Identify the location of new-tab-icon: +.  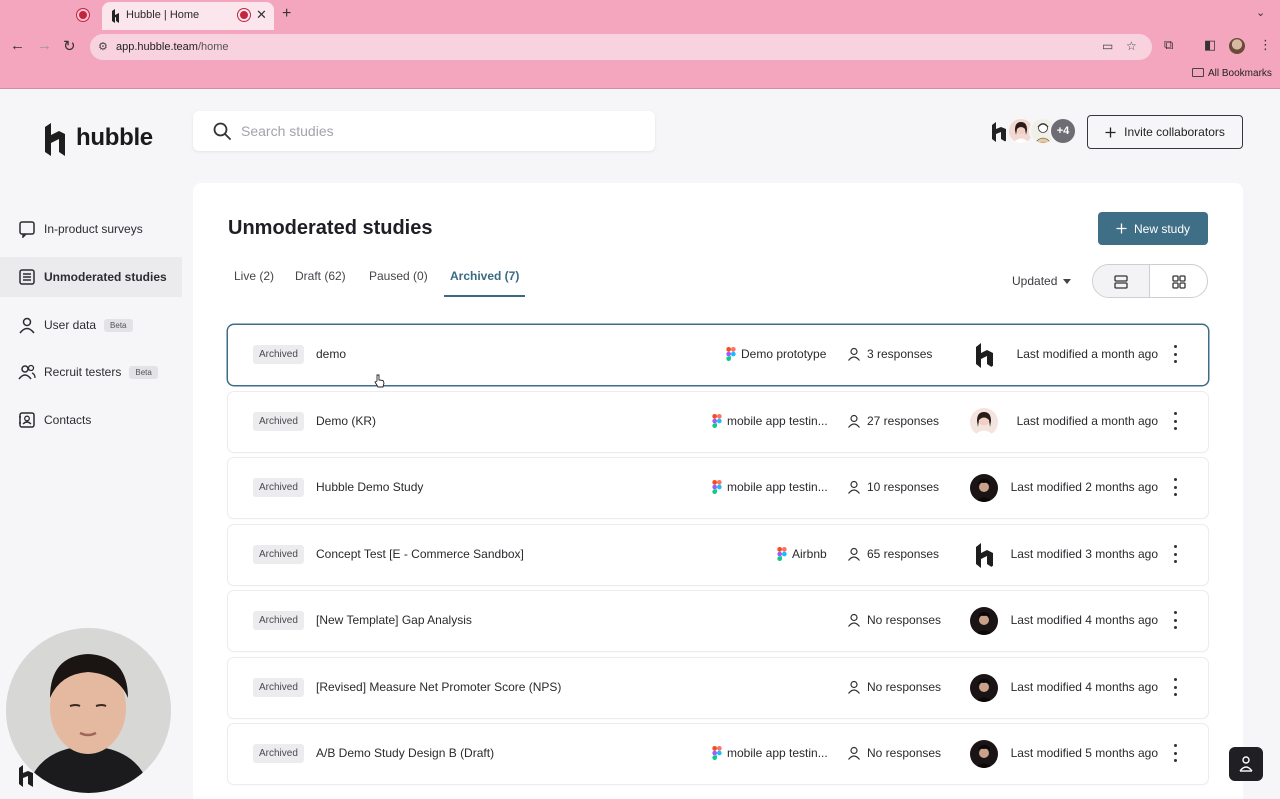
(286, 14).